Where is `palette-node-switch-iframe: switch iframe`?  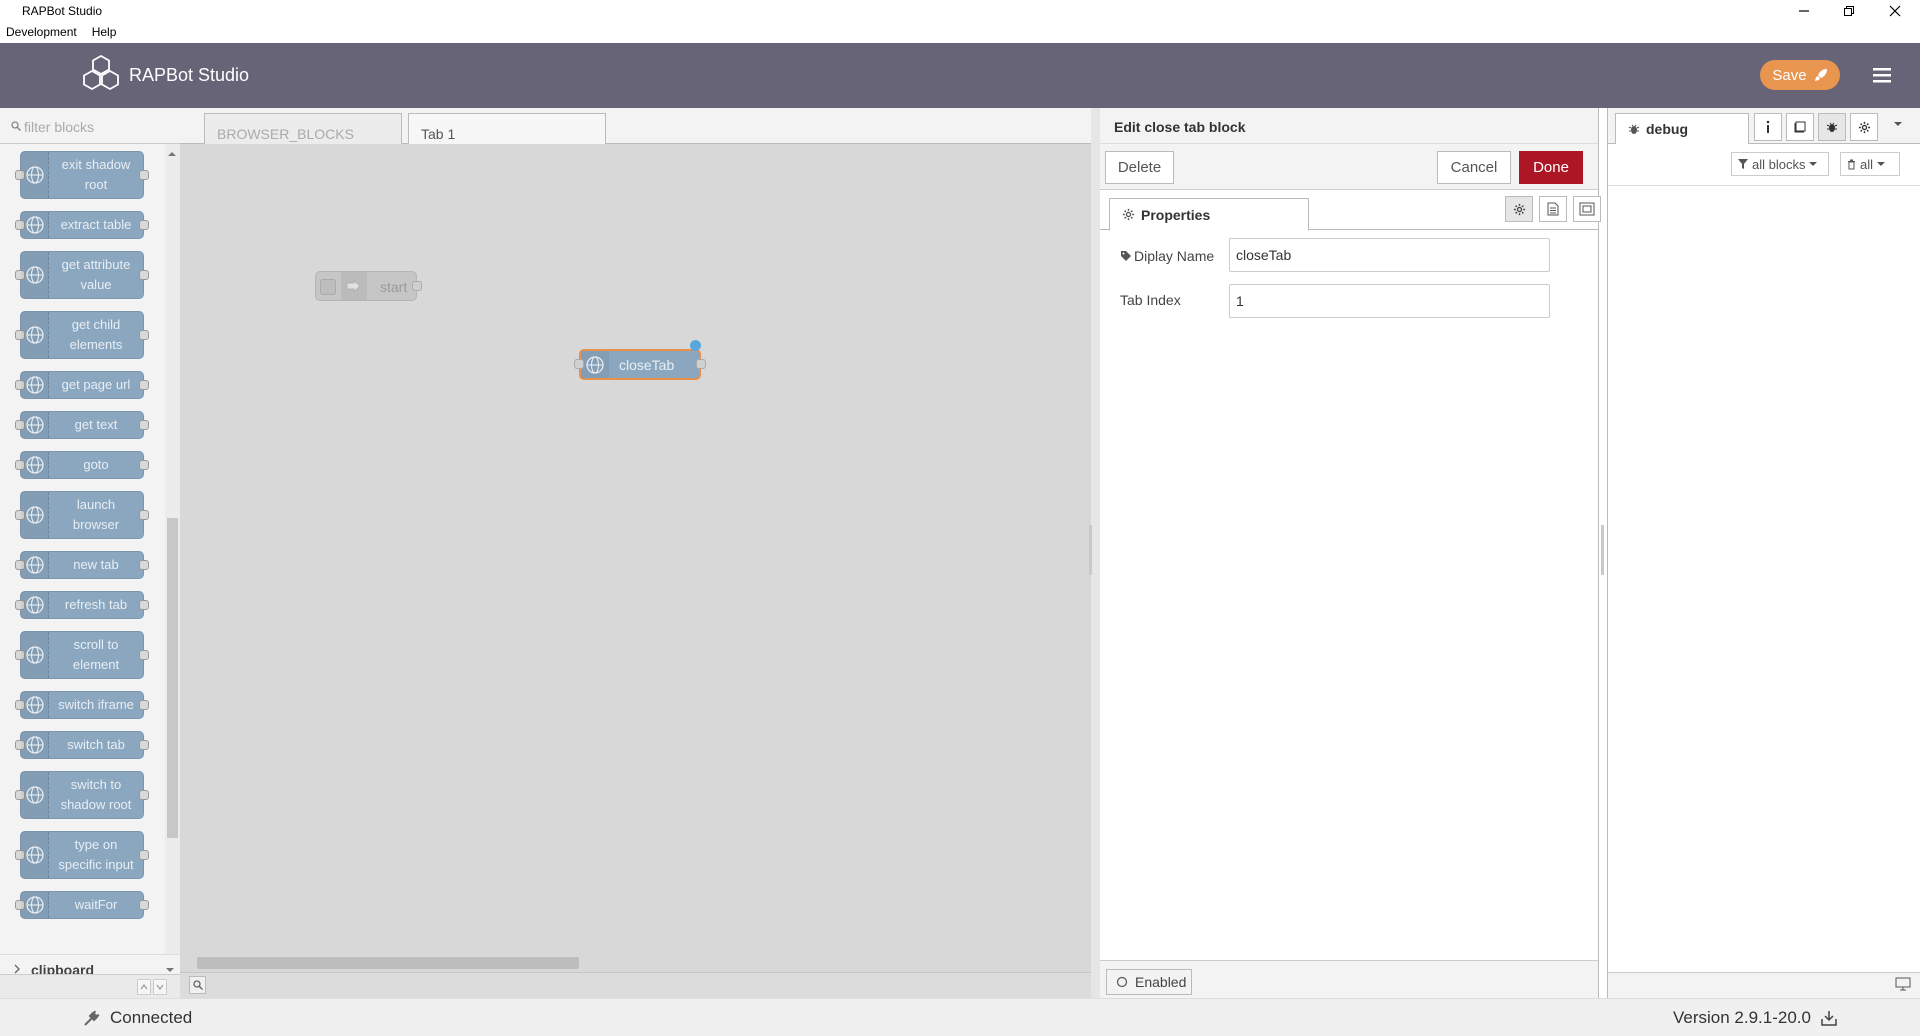
palette-node-switch-iframe: switch iframe is located at coordinates (82, 705).